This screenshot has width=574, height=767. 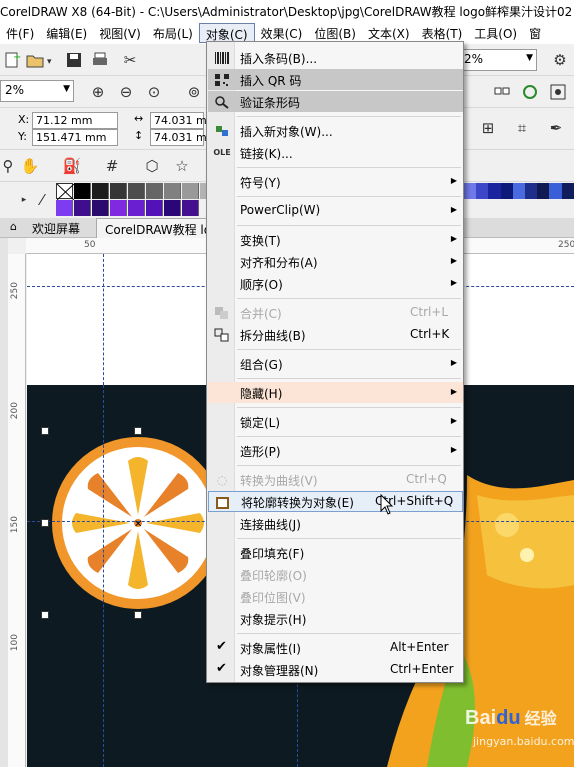 I want to click on menu-item-object-manager: ✔ 对象管理器(N) Ctrl+Enter, so click(x=335, y=669).